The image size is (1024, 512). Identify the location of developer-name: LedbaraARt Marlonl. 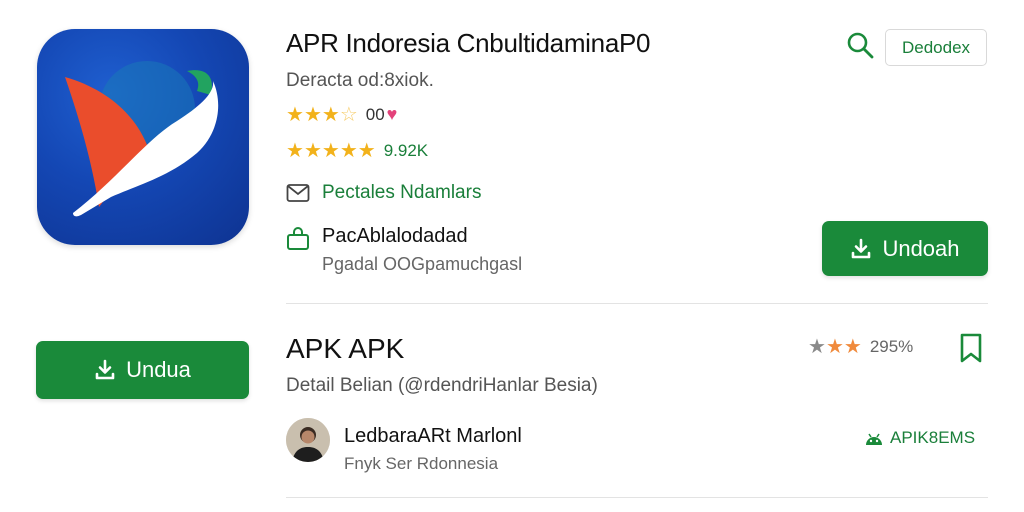
(433, 436).